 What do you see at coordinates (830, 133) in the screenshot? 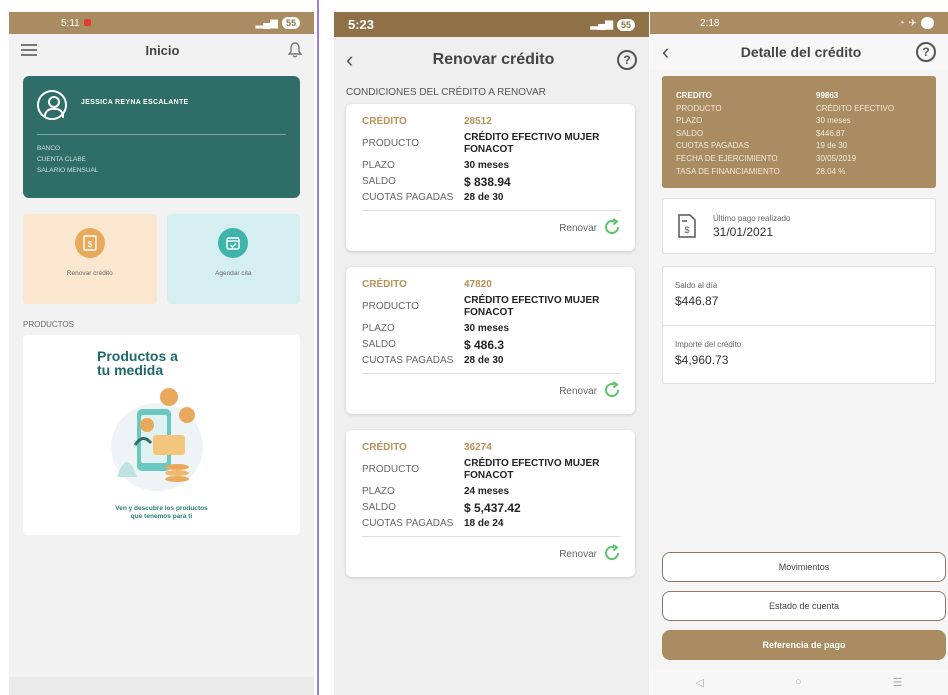
I see `detail-value: $446.87` at bounding box center [830, 133].